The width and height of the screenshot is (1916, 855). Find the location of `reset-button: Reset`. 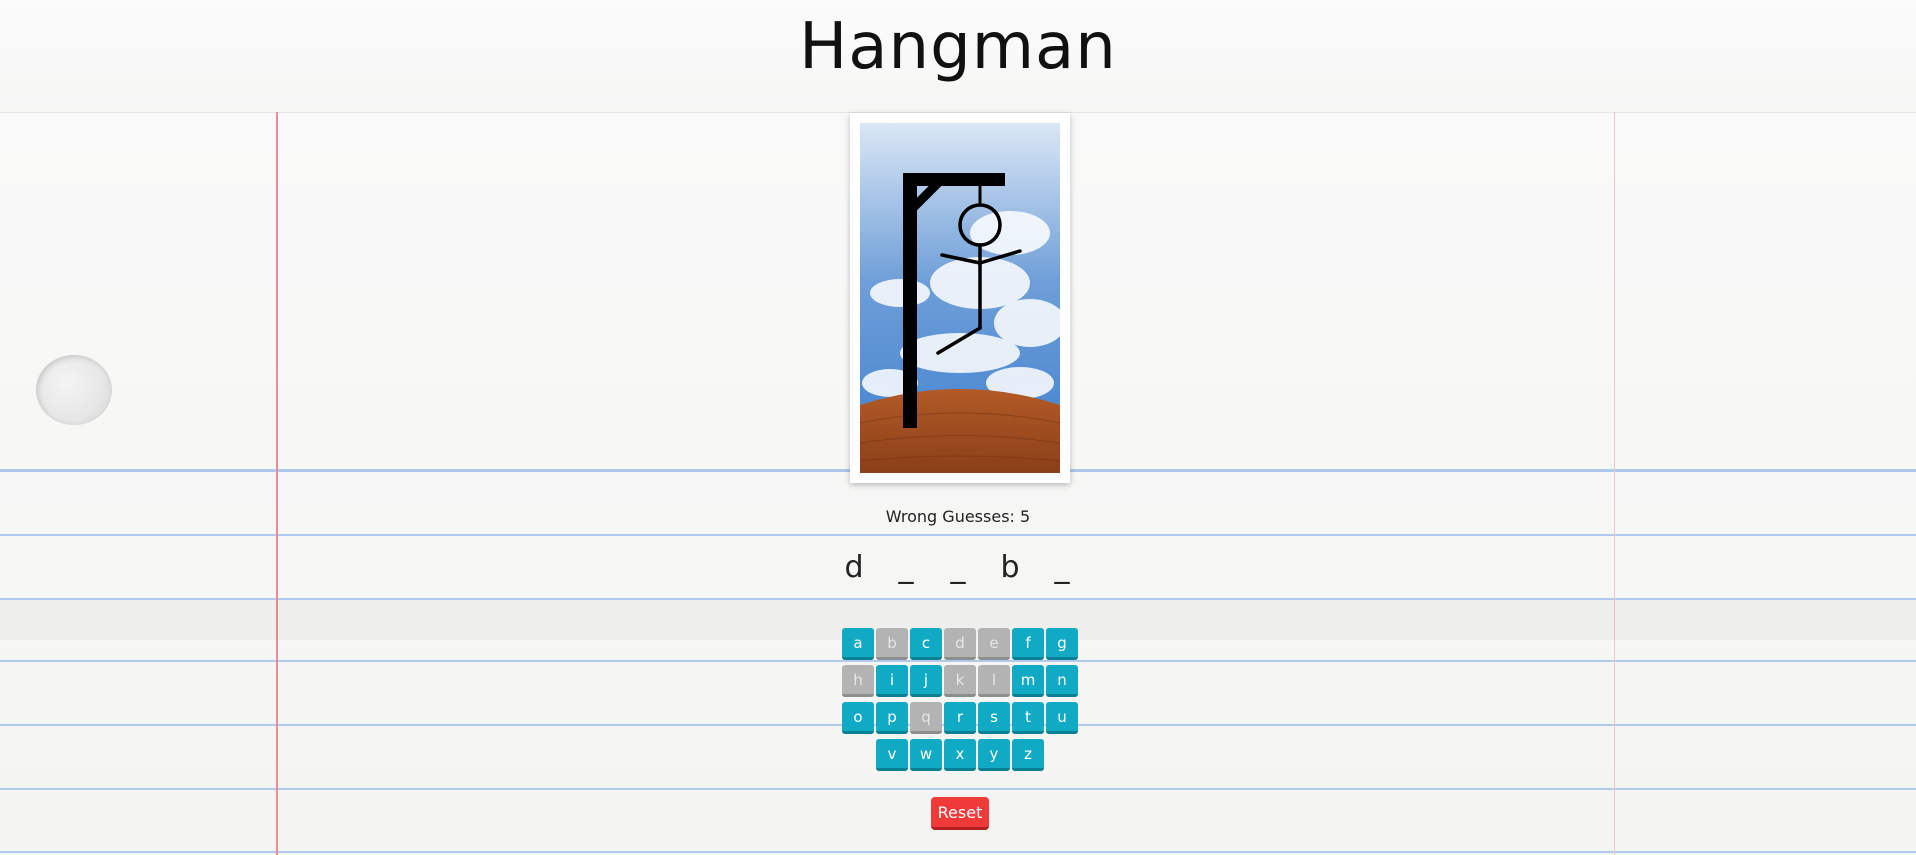

reset-button: Reset is located at coordinates (960, 813).